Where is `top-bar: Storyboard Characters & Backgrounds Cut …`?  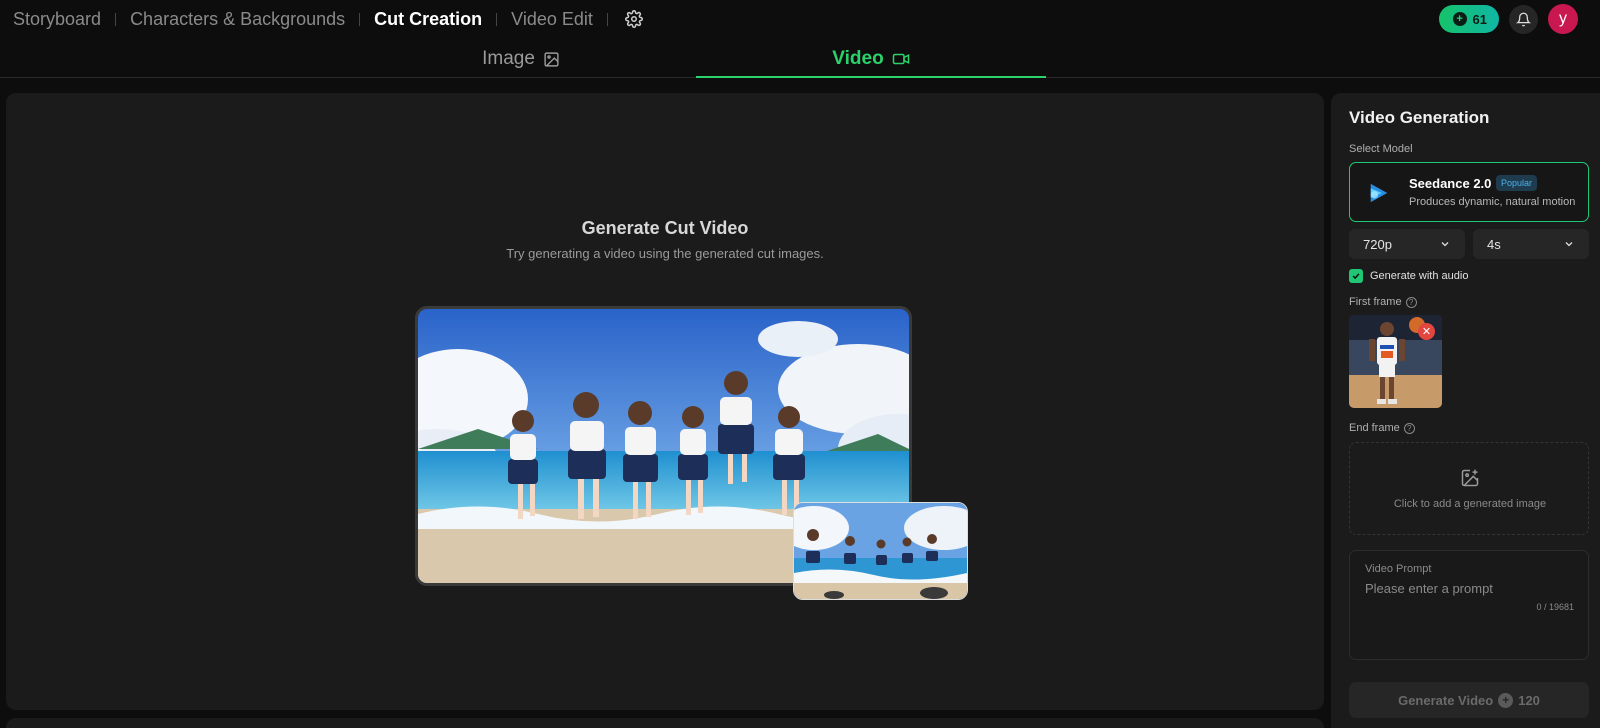 top-bar: Storyboard Characters & Backgrounds Cut … is located at coordinates (800, 19).